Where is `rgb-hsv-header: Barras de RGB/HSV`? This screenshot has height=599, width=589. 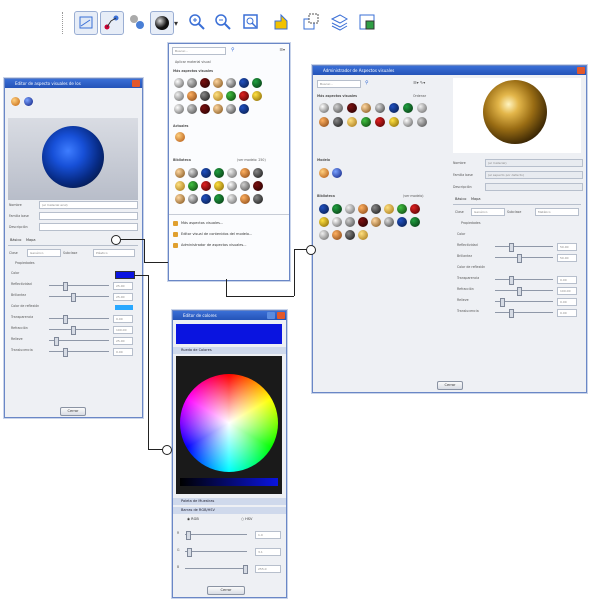
rgb-hsv-header: Barras de RGB/HSV is located at coordinates (229, 510).